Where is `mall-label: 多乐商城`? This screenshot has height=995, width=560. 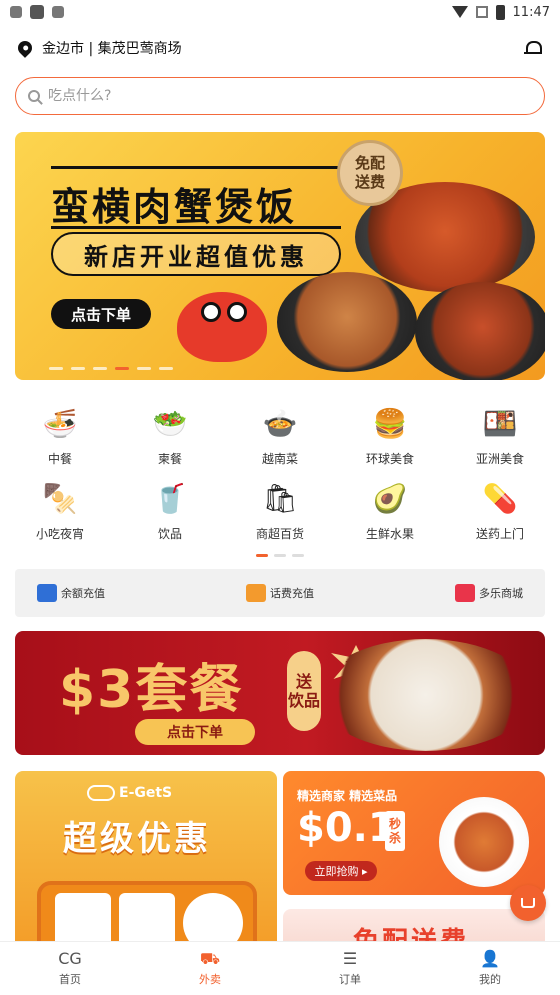 mall-label: 多乐商城 is located at coordinates (501, 593).